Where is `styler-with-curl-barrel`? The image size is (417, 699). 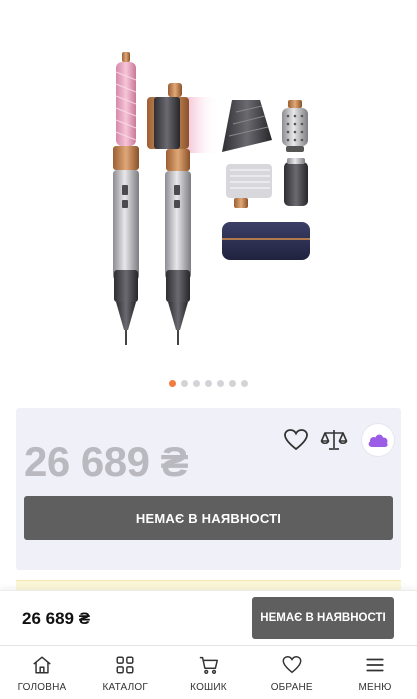
styler-with-curl-barrel is located at coordinates (126, 198).